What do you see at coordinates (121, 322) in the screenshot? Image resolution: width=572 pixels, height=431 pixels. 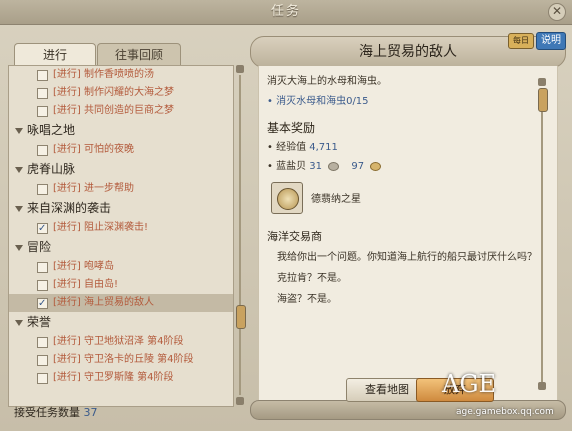 I see `quest-category: 荣誉` at bounding box center [121, 322].